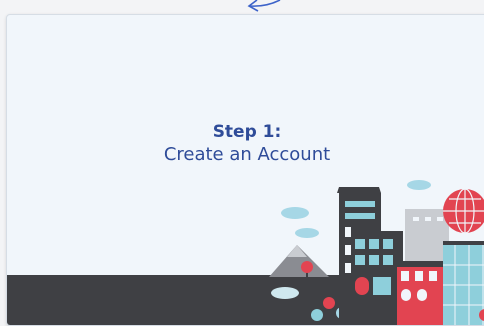 This screenshot has height=326, width=484. I want to click on glass-building, so click(463, 283).